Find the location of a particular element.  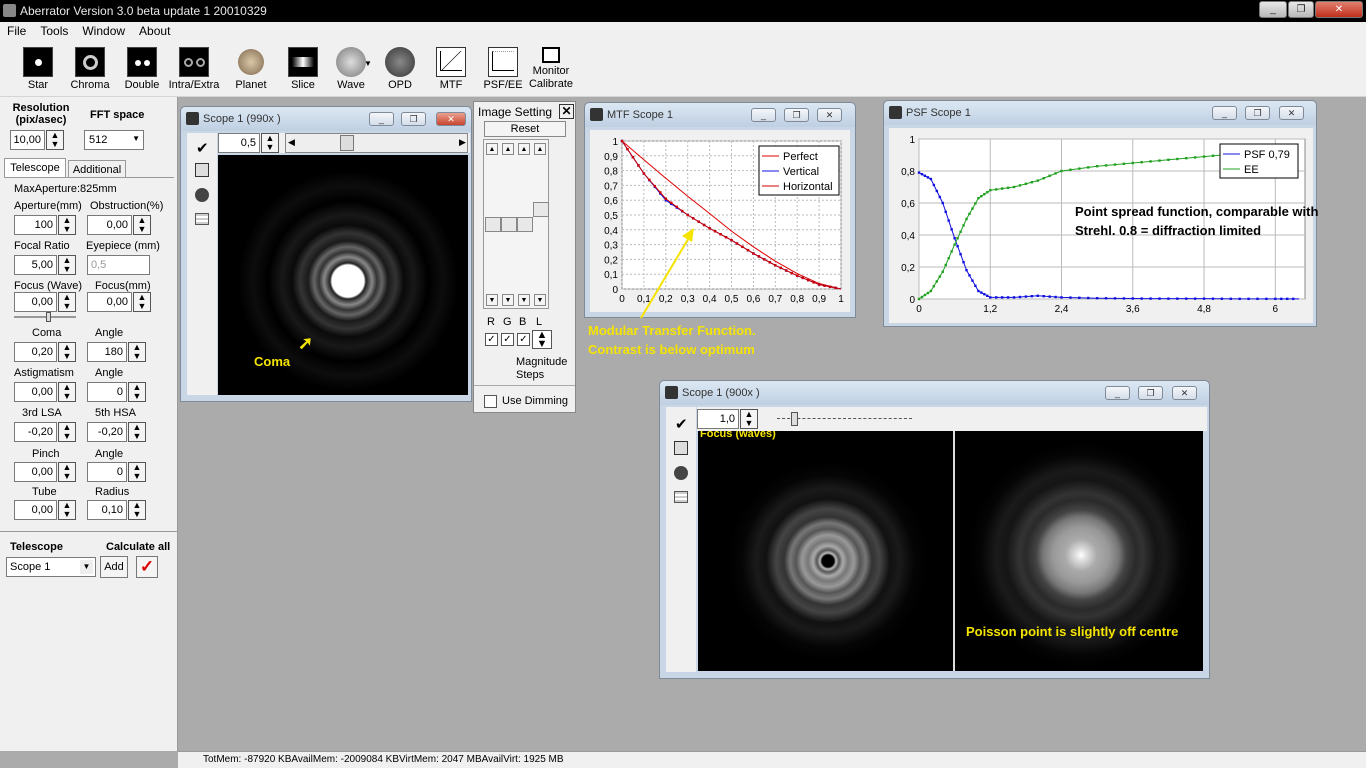

telescope-select: Scope 1 ▼ is located at coordinates (51, 567).